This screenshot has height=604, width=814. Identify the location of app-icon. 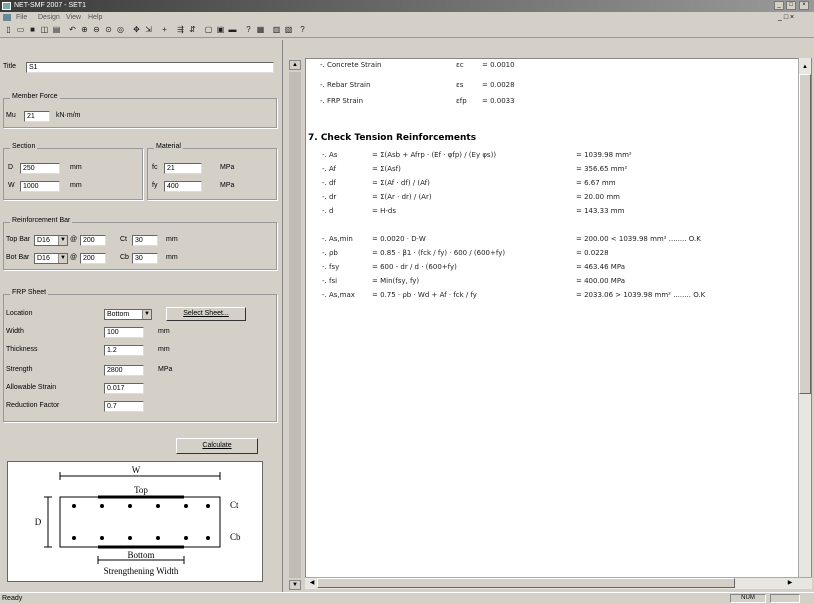
(6, 6).